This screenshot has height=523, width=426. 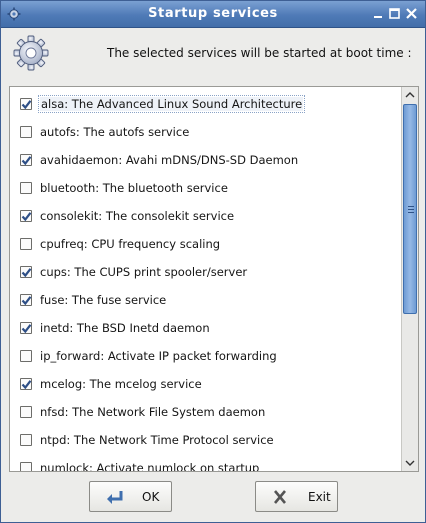 I want to click on service-label: autofs: The autofs service, so click(x=115, y=132).